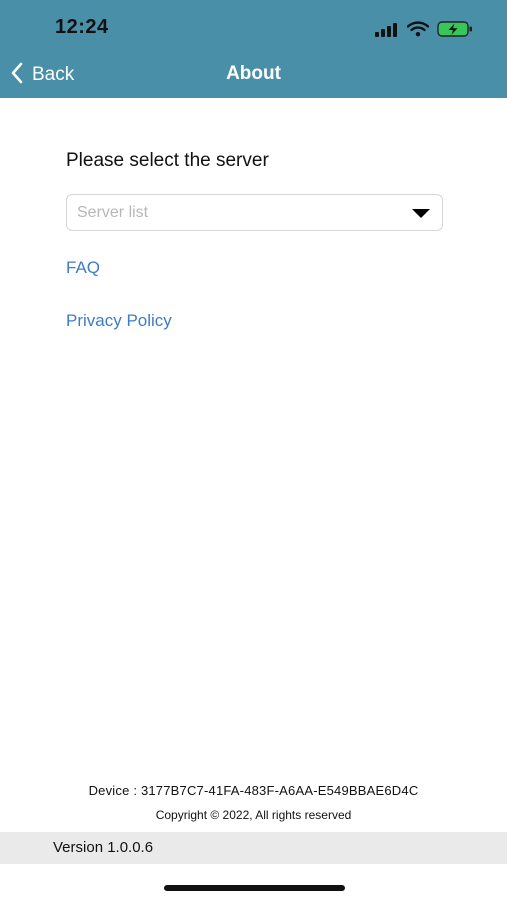 Image resolution: width=507 pixels, height=900 pixels. I want to click on server-dropdown: Server list, so click(254, 212).